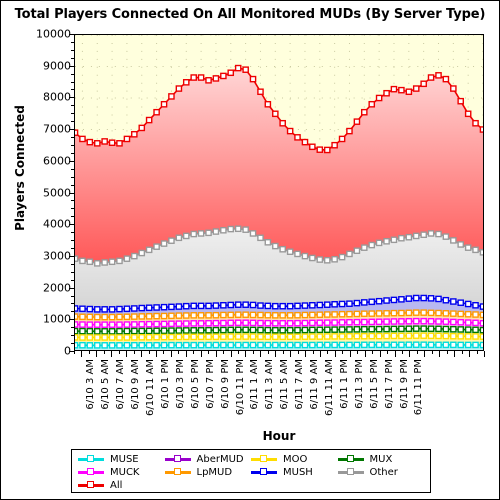 The height and width of the screenshot is (500, 500). What do you see at coordinates (67, 351) in the screenshot?
I see `y-axis-tick-label: 0` at bounding box center [67, 351].